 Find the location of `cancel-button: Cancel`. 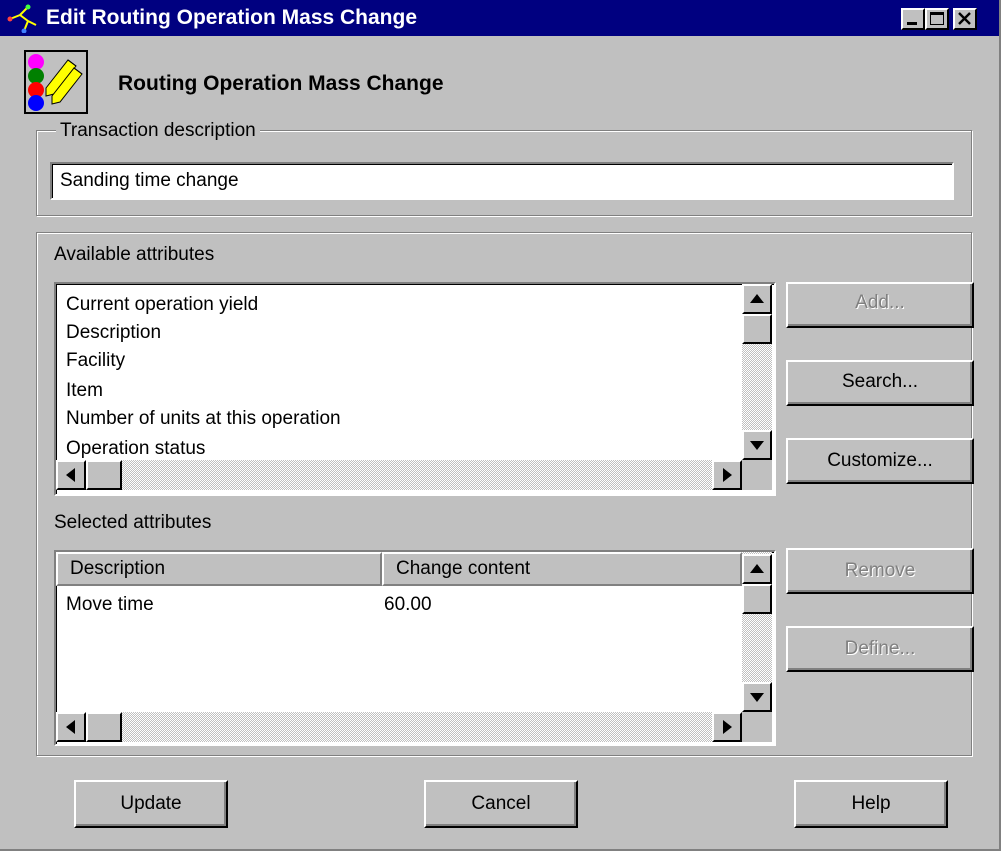

cancel-button: Cancel is located at coordinates (501, 804).